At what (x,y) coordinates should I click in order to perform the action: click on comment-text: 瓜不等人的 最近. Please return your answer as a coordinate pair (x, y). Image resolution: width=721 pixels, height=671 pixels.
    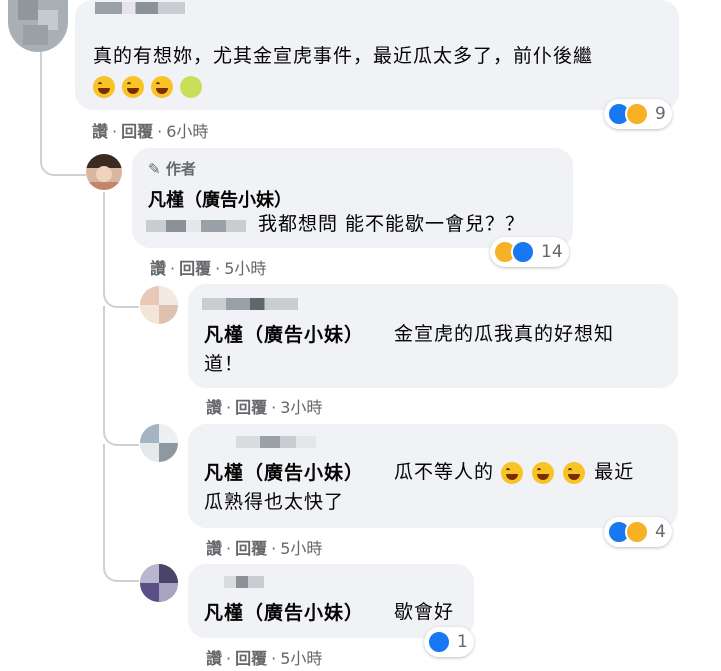
    Looking at the image, I should click on (514, 472).